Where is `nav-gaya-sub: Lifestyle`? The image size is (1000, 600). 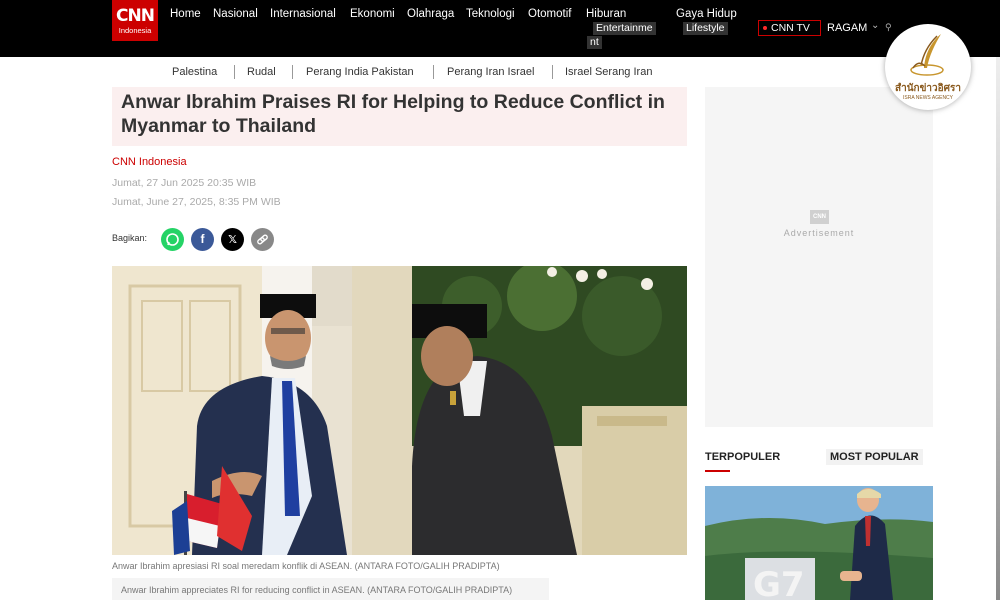 nav-gaya-sub: Lifestyle is located at coordinates (705, 28).